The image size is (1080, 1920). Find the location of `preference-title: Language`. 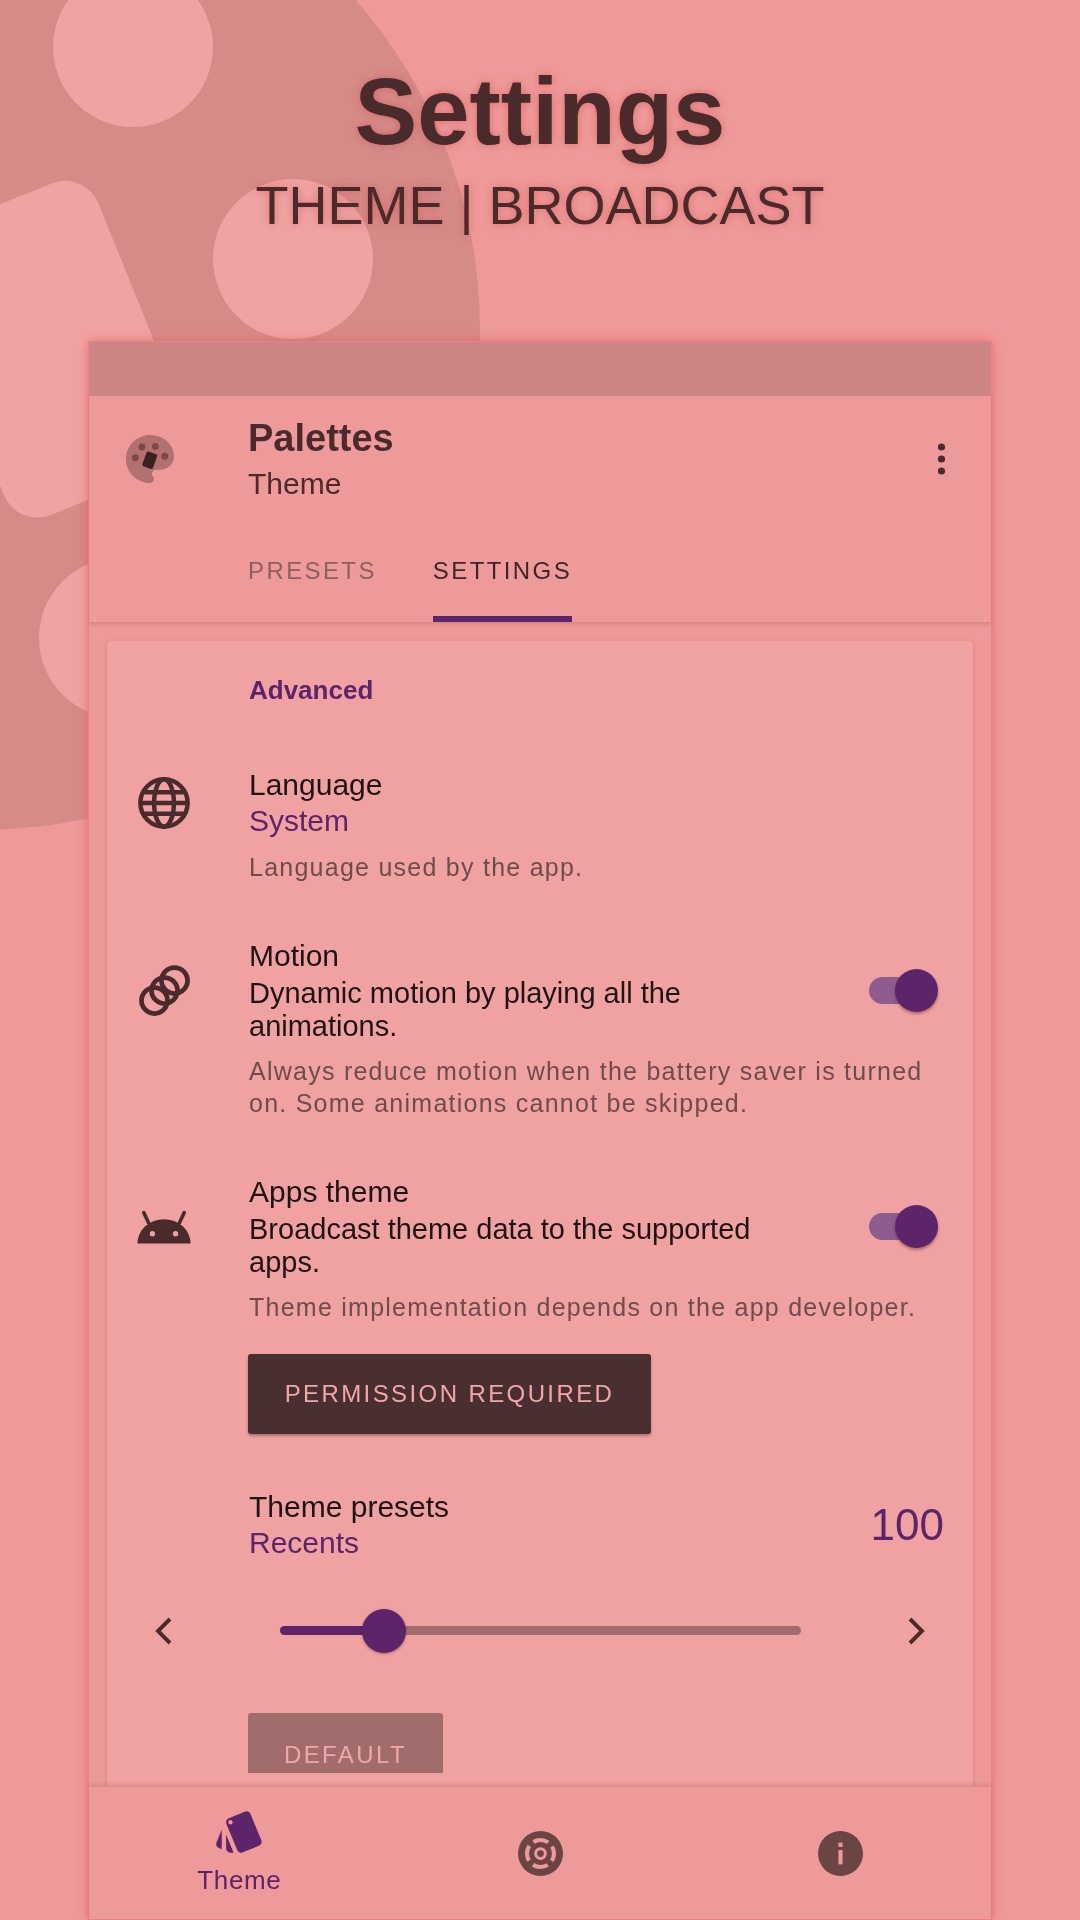

preference-title: Language is located at coordinates (316, 785).